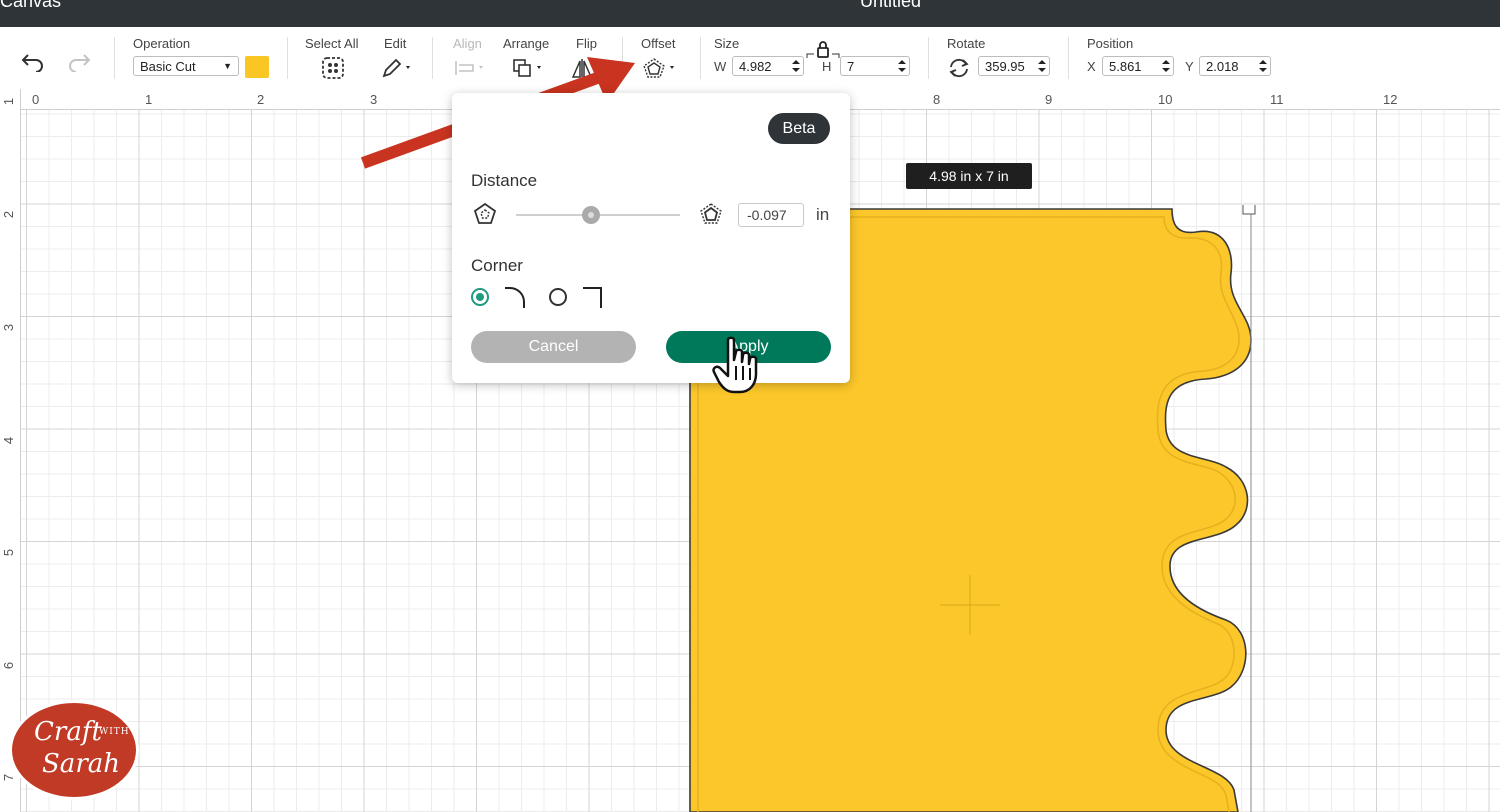 The width and height of the screenshot is (1500, 812). I want to click on x-position-input: 5.861, so click(1138, 66).